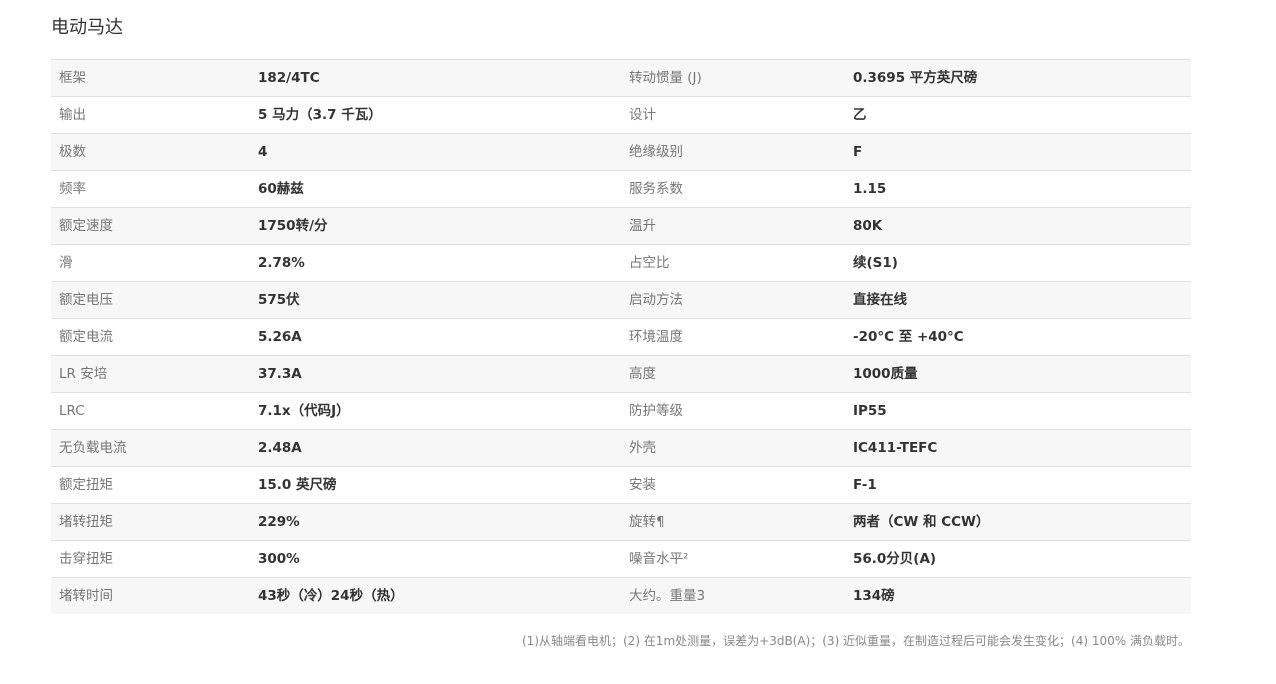 The height and width of the screenshot is (684, 1276). Describe the element at coordinates (1018, 374) in the screenshot. I see `spec-value-right: 1000质量` at that location.